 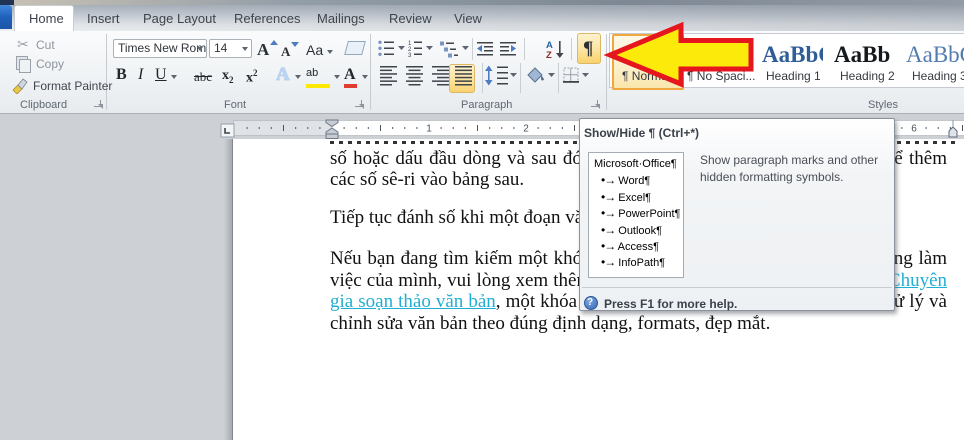 I want to click on svg-text: 6, so click(x=914, y=129).